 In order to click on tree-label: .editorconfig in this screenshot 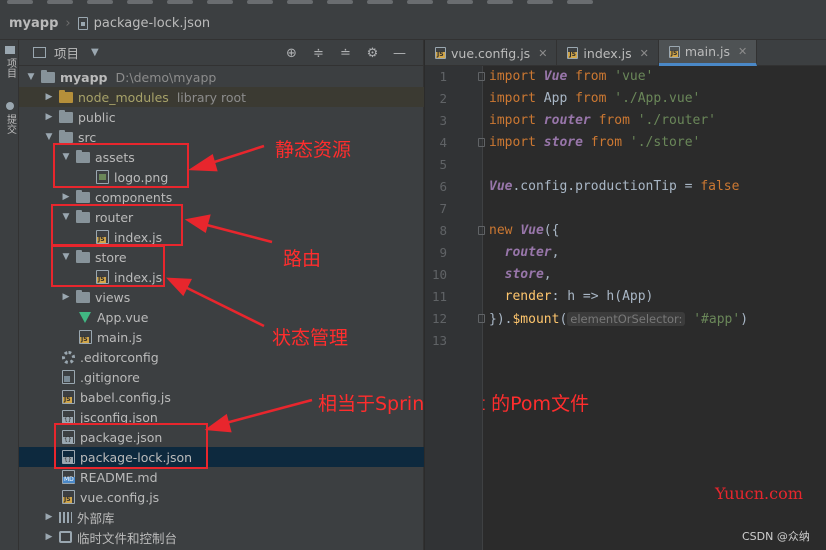, I will do `click(119, 357)`.